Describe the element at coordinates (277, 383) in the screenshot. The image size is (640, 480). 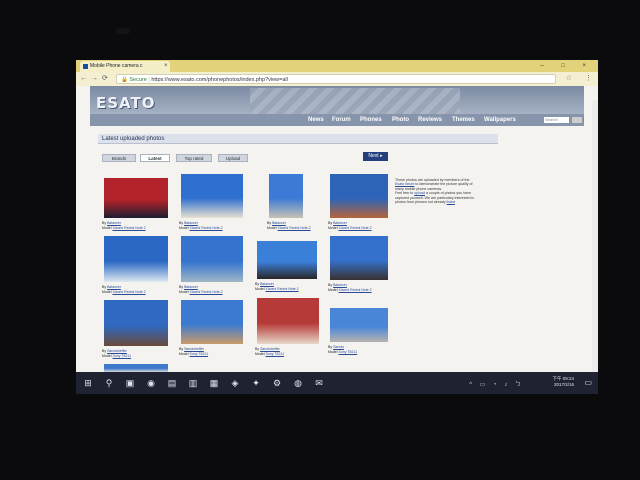
I see `settings-icon: ⚙` at that location.